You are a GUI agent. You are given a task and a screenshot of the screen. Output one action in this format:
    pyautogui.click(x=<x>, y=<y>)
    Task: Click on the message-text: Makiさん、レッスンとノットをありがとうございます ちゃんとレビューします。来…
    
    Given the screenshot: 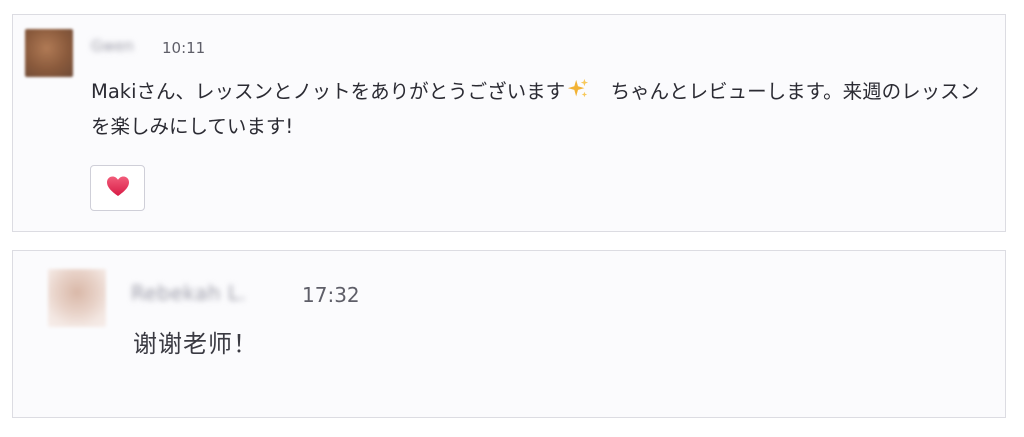 What is the action you would take?
    pyautogui.click(x=536, y=109)
    